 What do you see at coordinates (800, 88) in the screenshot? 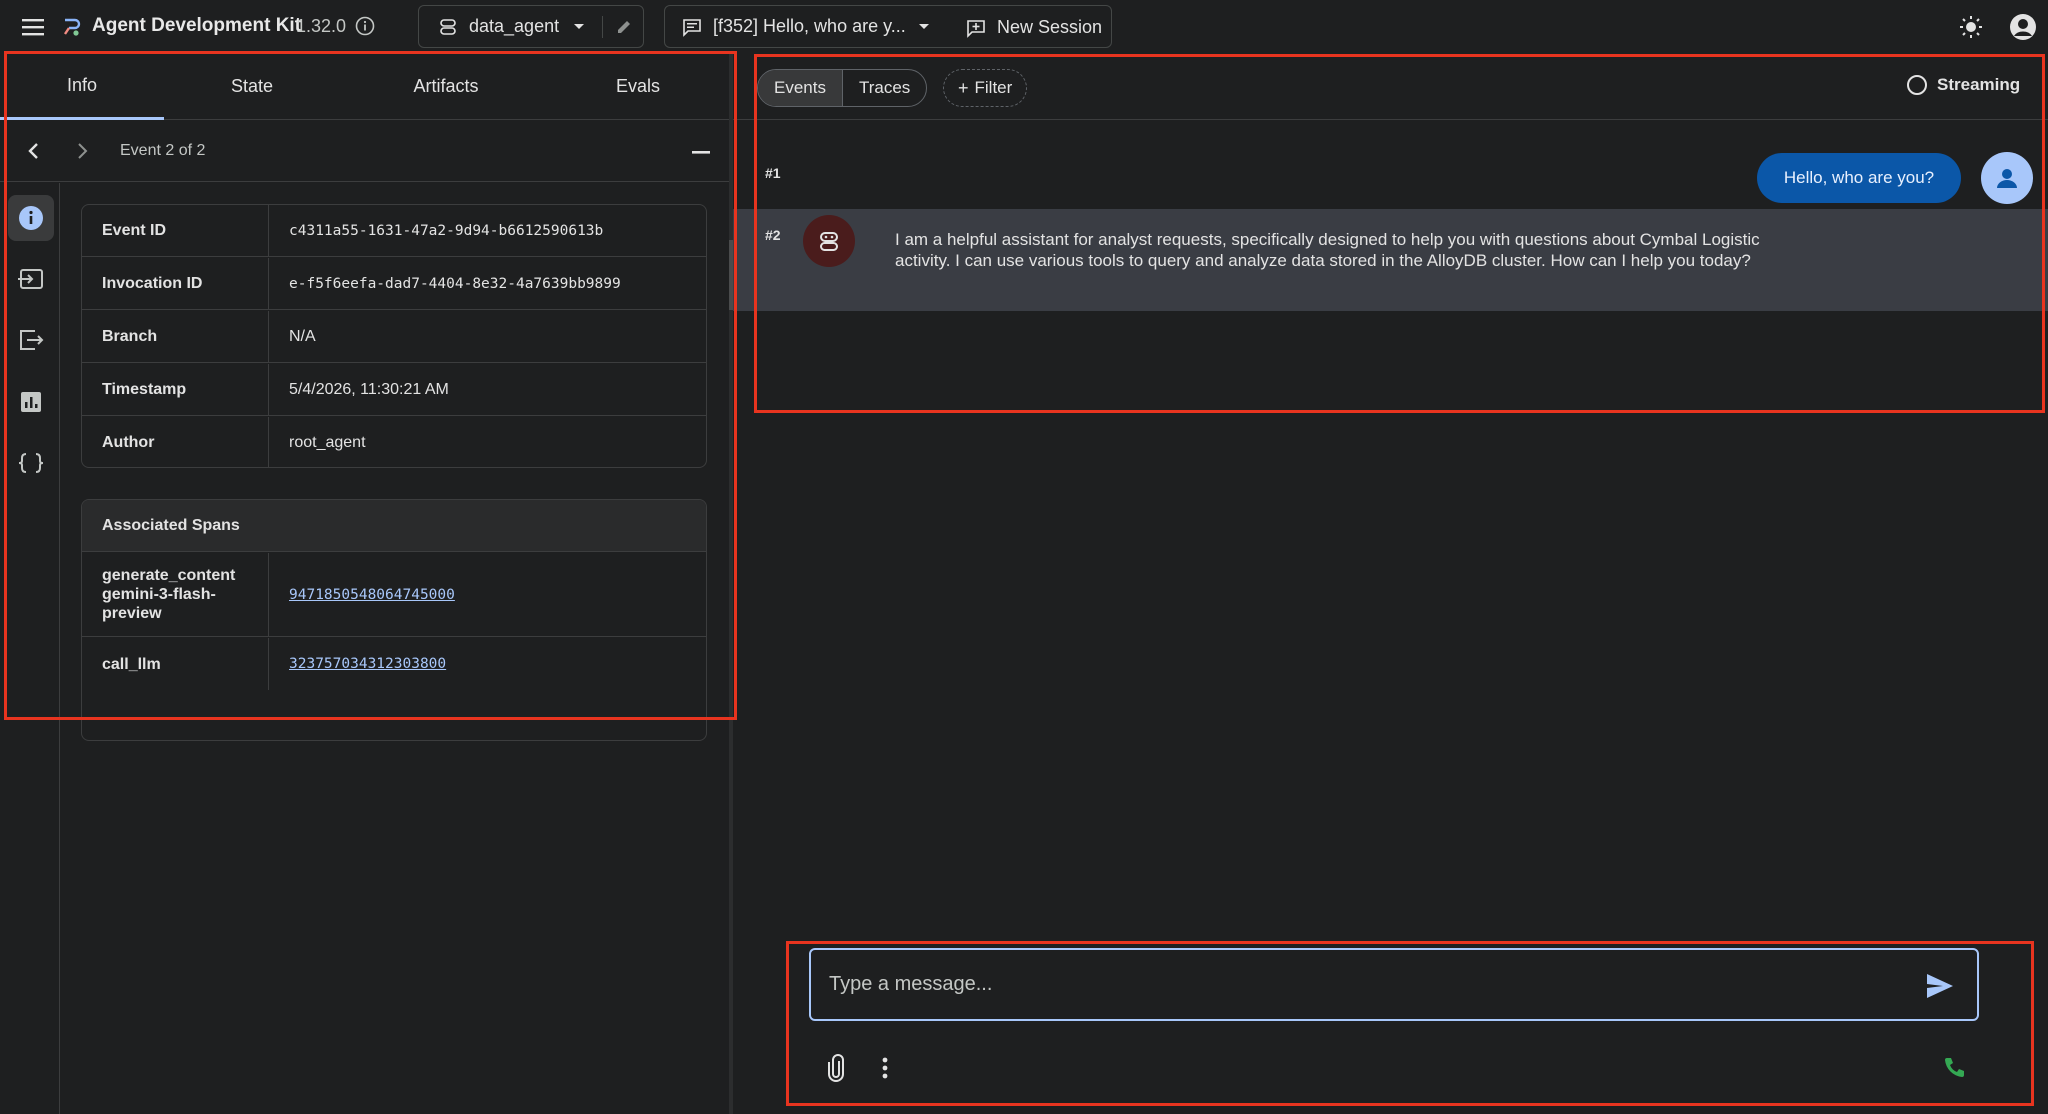
I see `events-toggle-button: Events` at bounding box center [800, 88].